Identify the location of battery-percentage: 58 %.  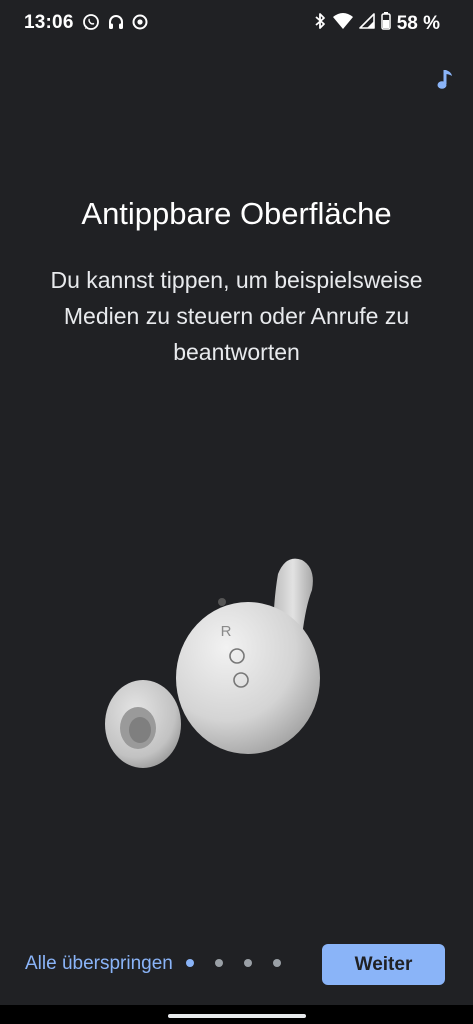
(418, 23).